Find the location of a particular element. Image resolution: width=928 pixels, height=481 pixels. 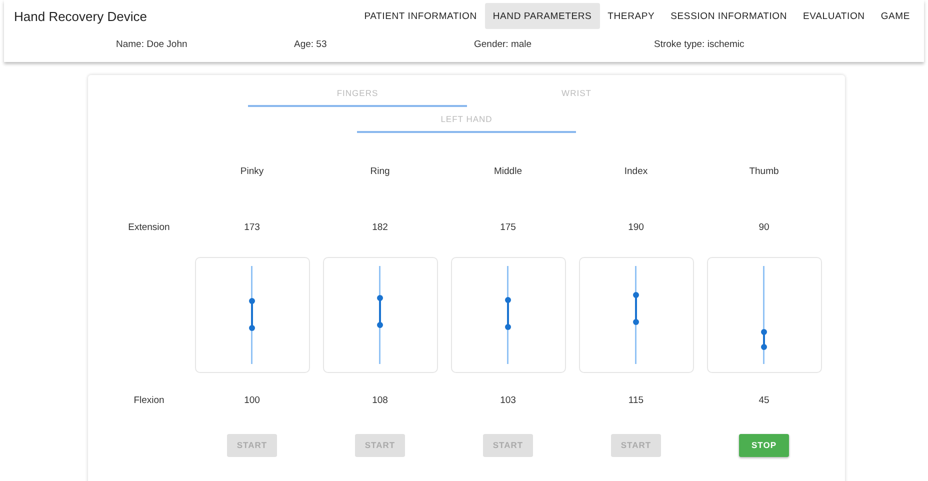

patient-info: Stroke type: ischemic is located at coordinates (699, 44).